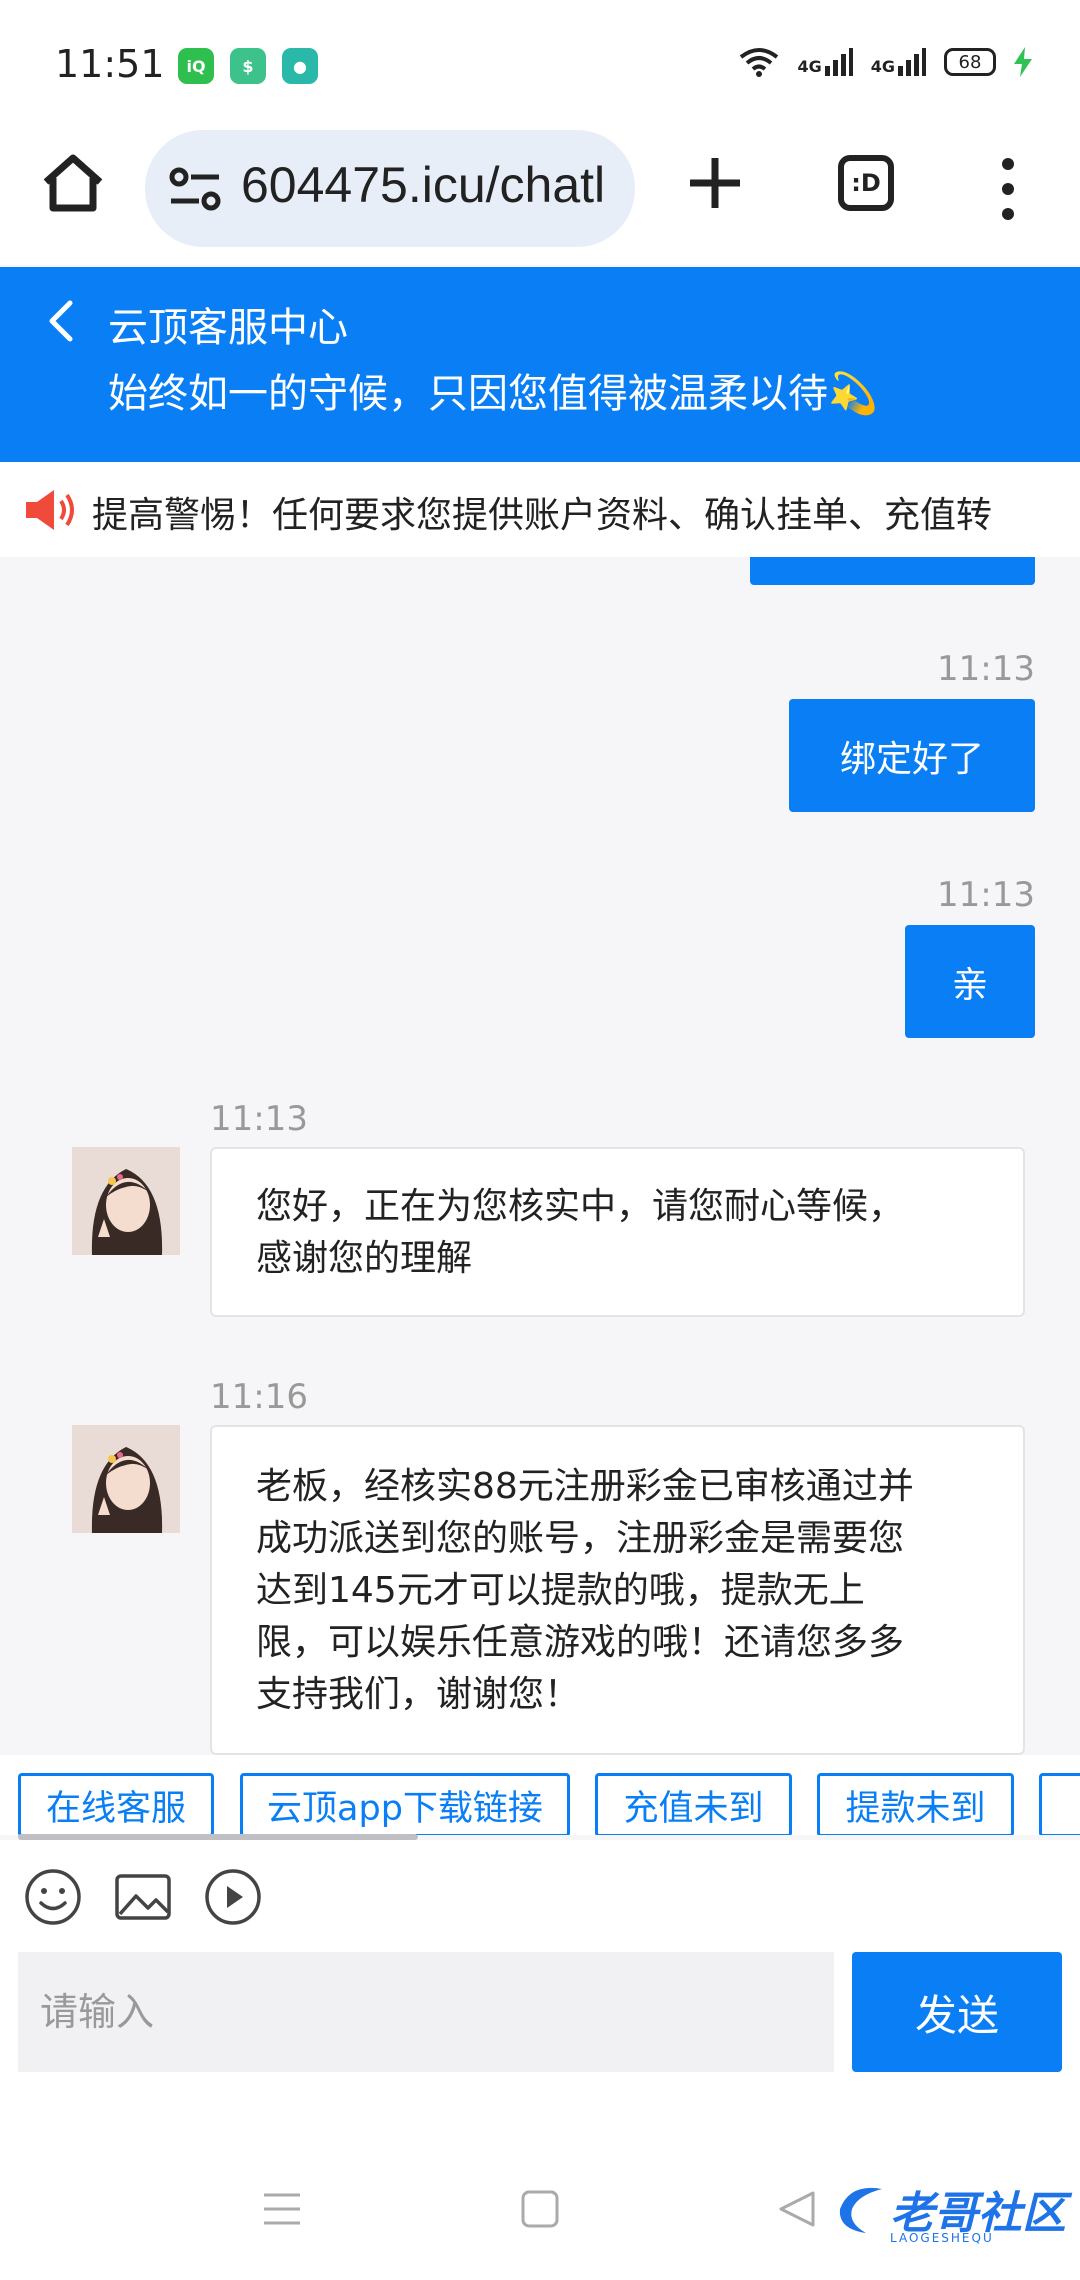  Describe the element at coordinates (1059, 1804) in the screenshot. I see `quick-reply-more` at that location.